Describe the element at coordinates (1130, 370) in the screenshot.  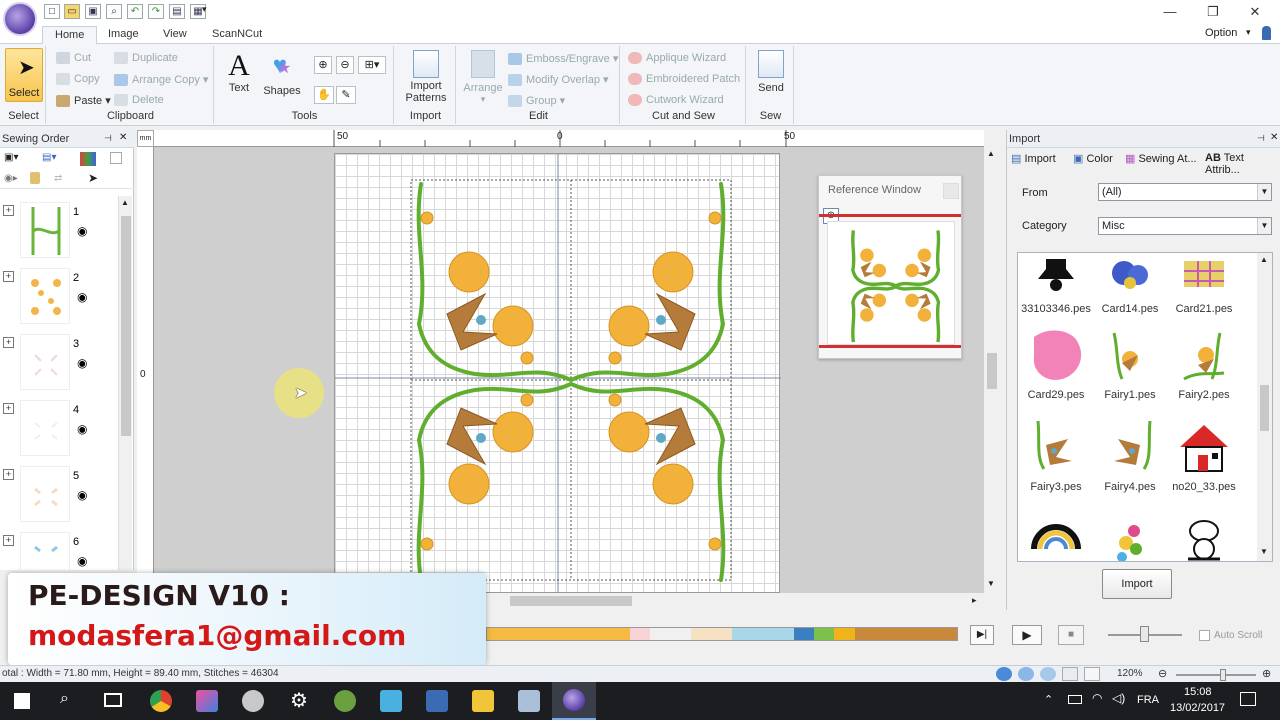
I see `pattern-item: Fairy1.pes` at that location.